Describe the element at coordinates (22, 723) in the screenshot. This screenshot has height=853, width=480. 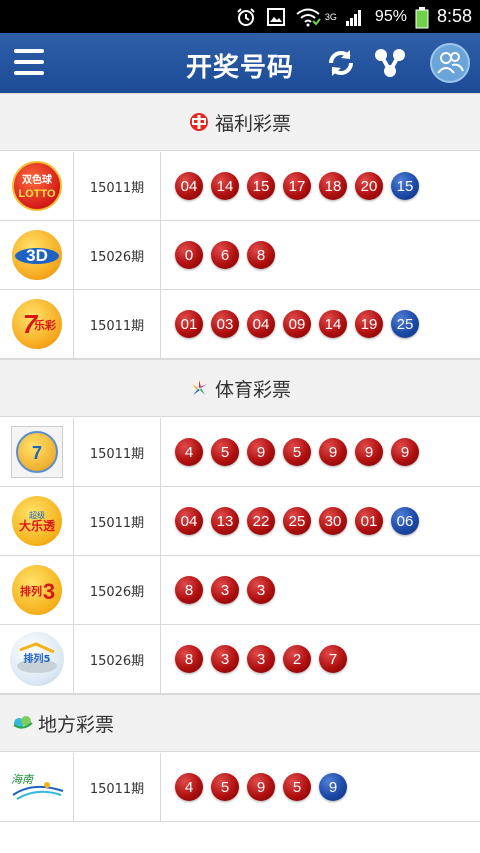
I see `local-lottery-icon` at that location.